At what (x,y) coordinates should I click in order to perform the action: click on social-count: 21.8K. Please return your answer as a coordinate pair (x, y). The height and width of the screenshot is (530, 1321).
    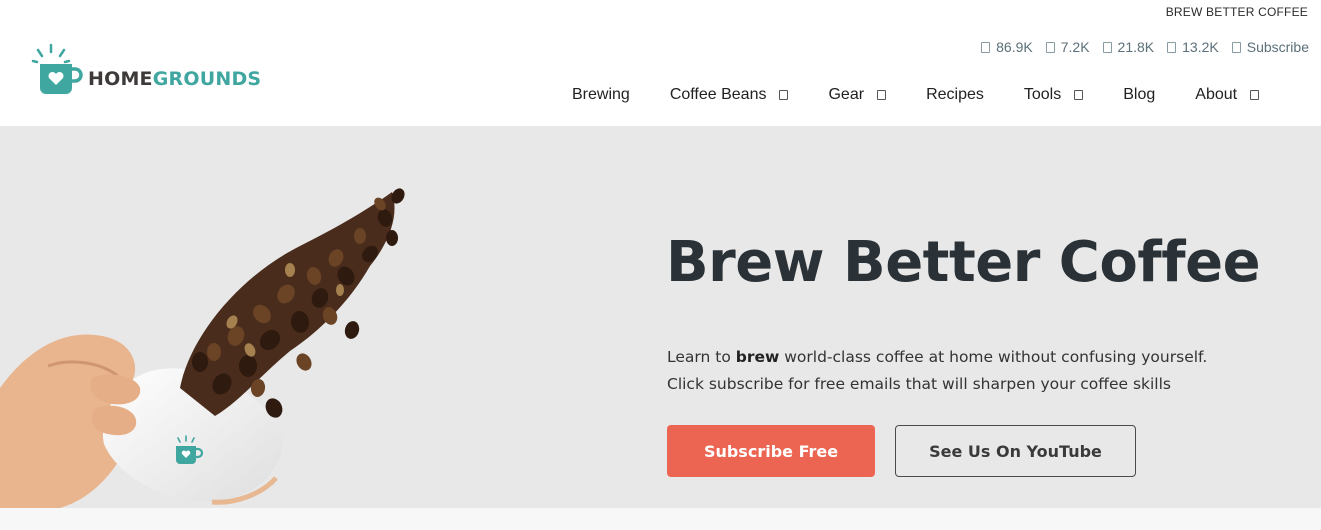
    Looking at the image, I should click on (1136, 47).